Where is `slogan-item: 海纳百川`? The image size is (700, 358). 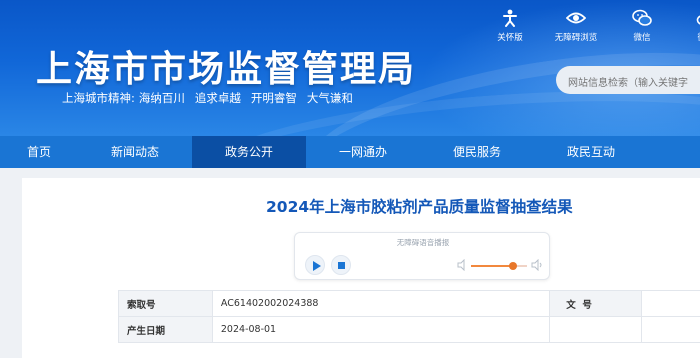
slogan-item: 海纳百川 is located at coordinates (162, 98).